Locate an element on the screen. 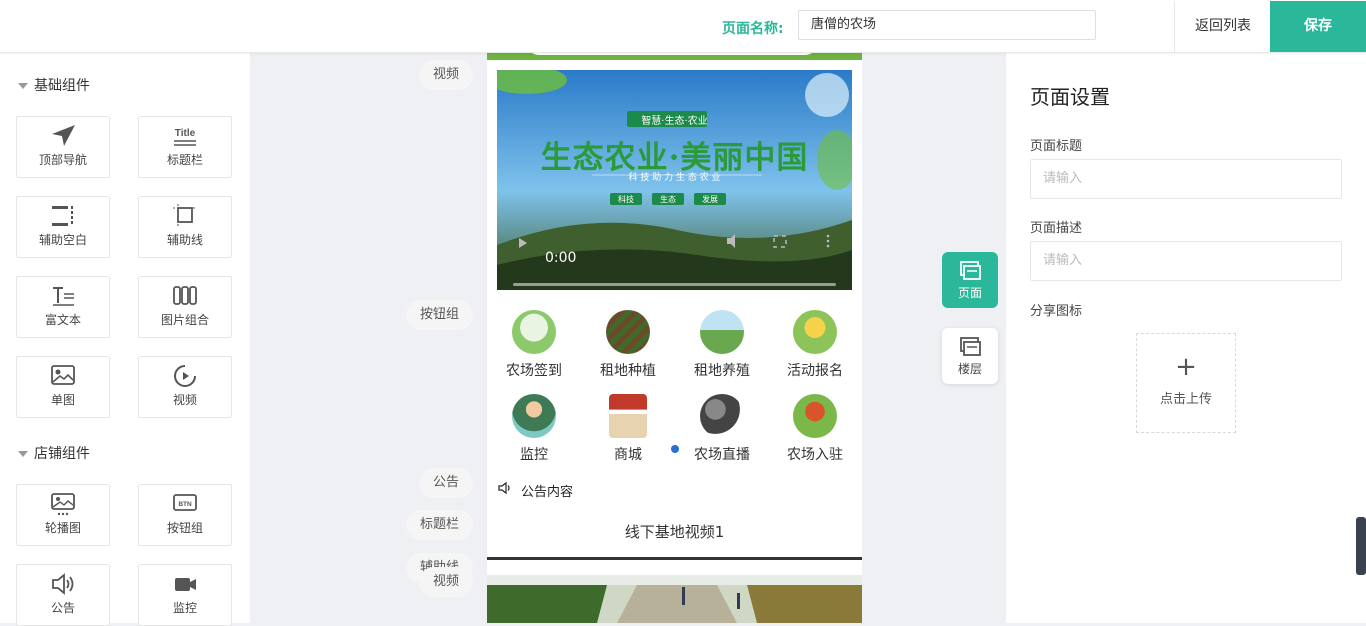 This screenshot has width=1366, height=626. navigation-arrow-icon is located at coordinates (63, 135).